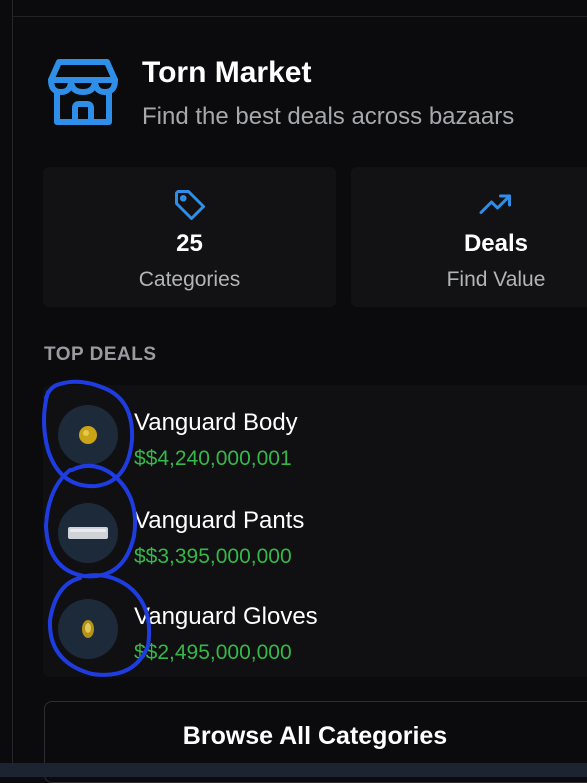 This screenshot has height=783, width=587. What do you see at coordinates (100, 354) in the screenshot?
I see `top-deals-heading: TOP DEALS` at bounding box center [100, 354].